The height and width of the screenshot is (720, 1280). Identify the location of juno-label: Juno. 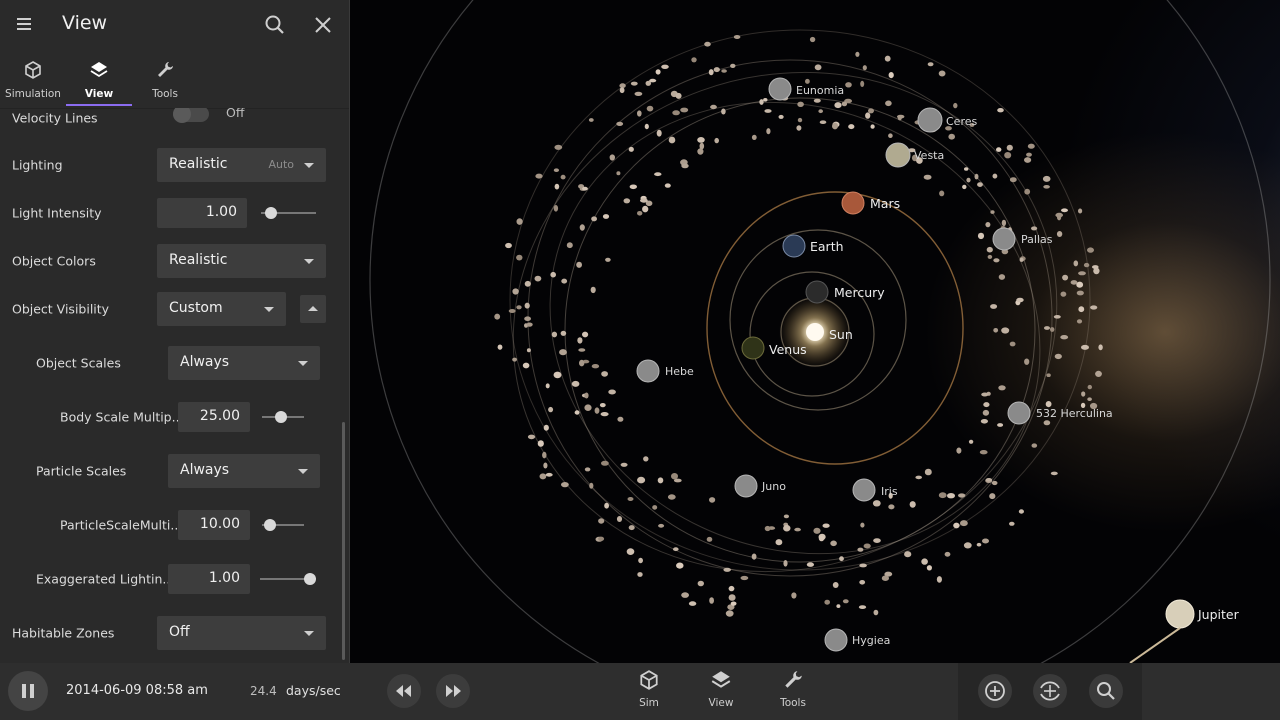
(773, 486).